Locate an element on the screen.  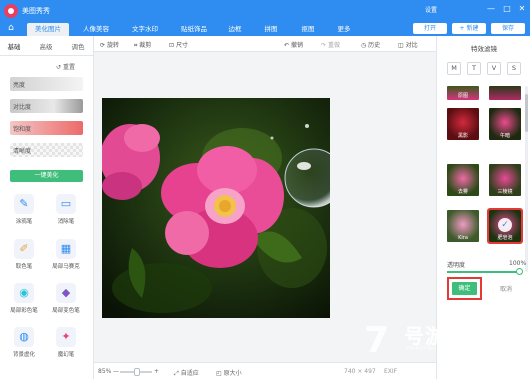
history-button: ◷ 历史 is located at coordinates (370, 44).